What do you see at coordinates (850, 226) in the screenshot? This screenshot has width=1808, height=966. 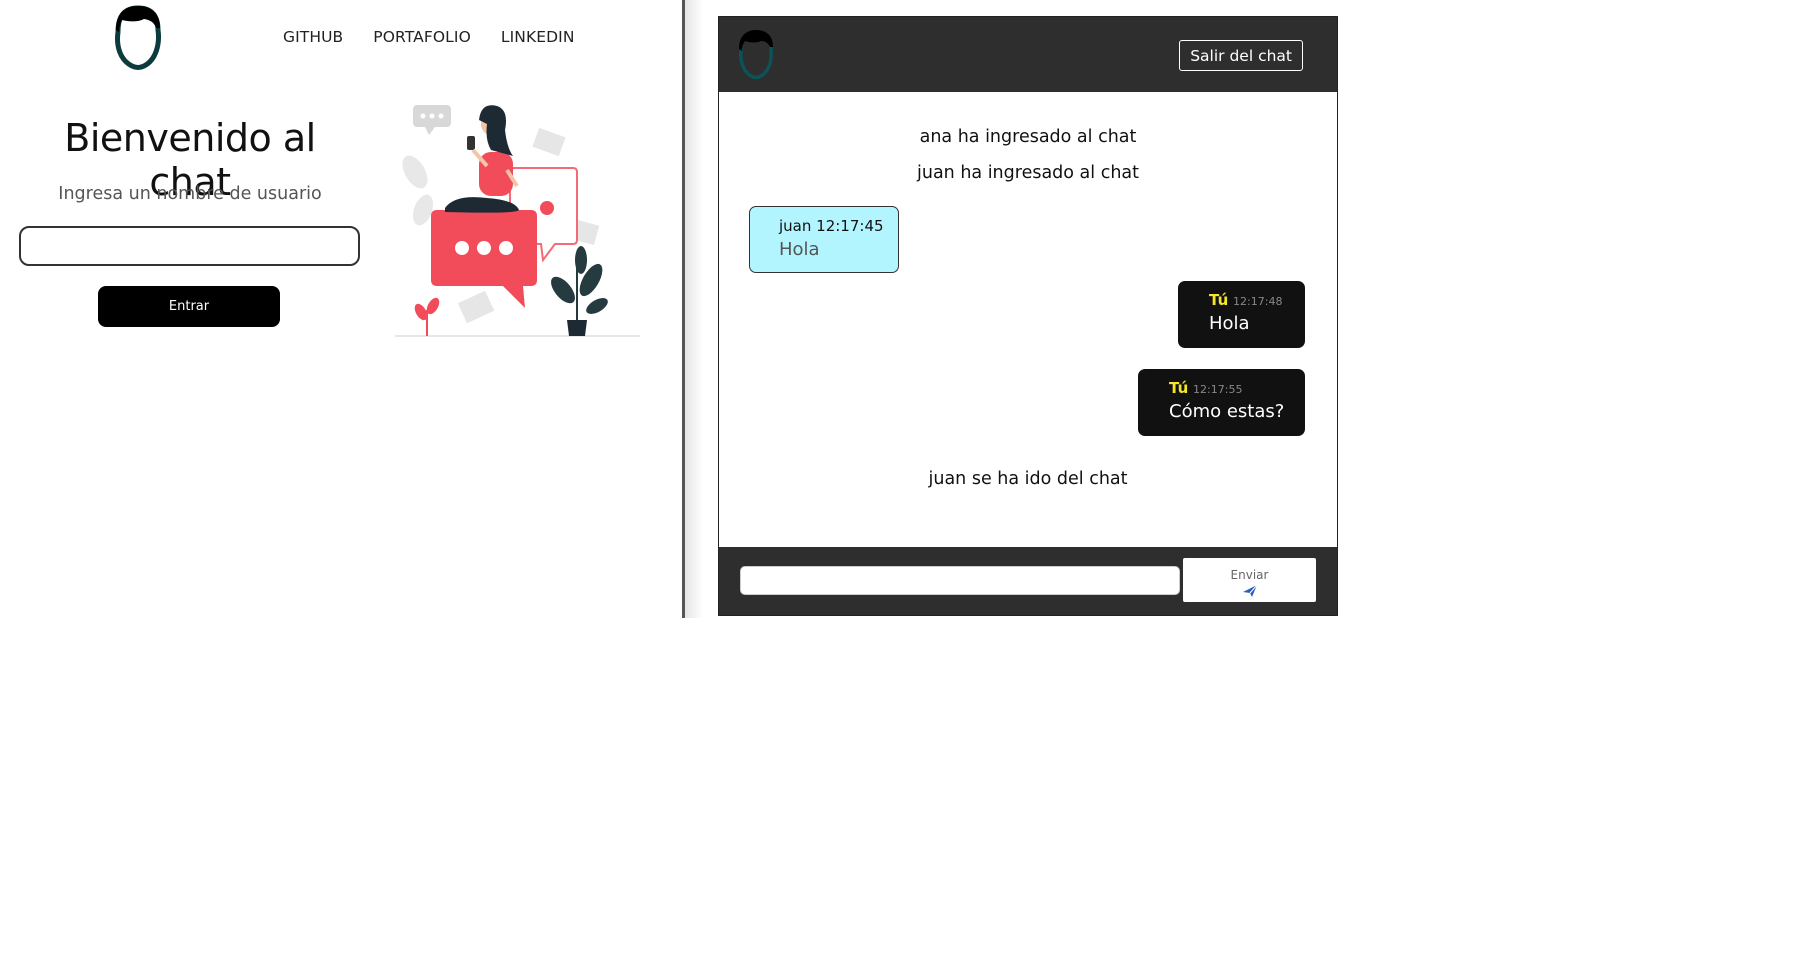 I see `message-time: 12:17:45` at bounding box center [850, 226].